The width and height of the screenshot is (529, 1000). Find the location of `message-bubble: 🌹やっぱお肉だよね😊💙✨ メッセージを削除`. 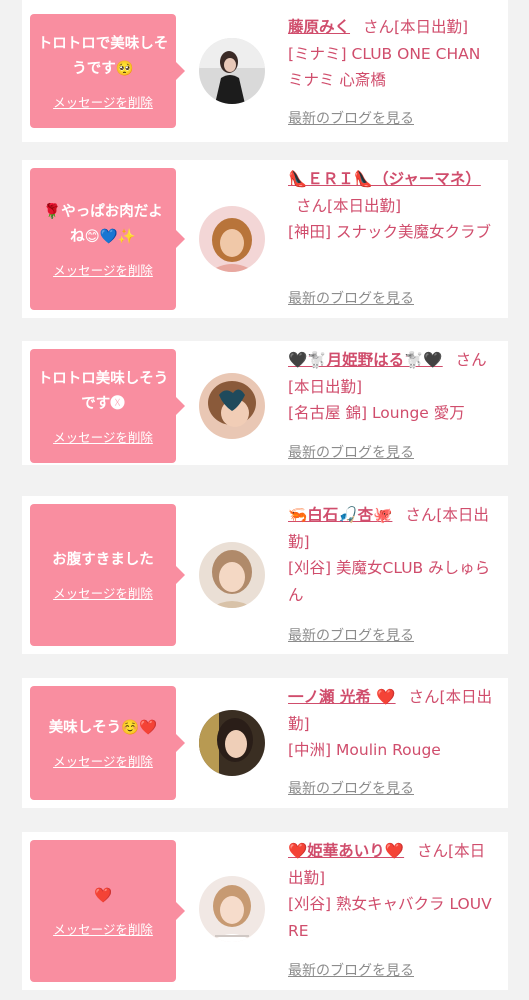

message-bubble: 🌹やっぱお肉だよね😊💙✨ メッセージを削除 is located at coordinates (107, 239).